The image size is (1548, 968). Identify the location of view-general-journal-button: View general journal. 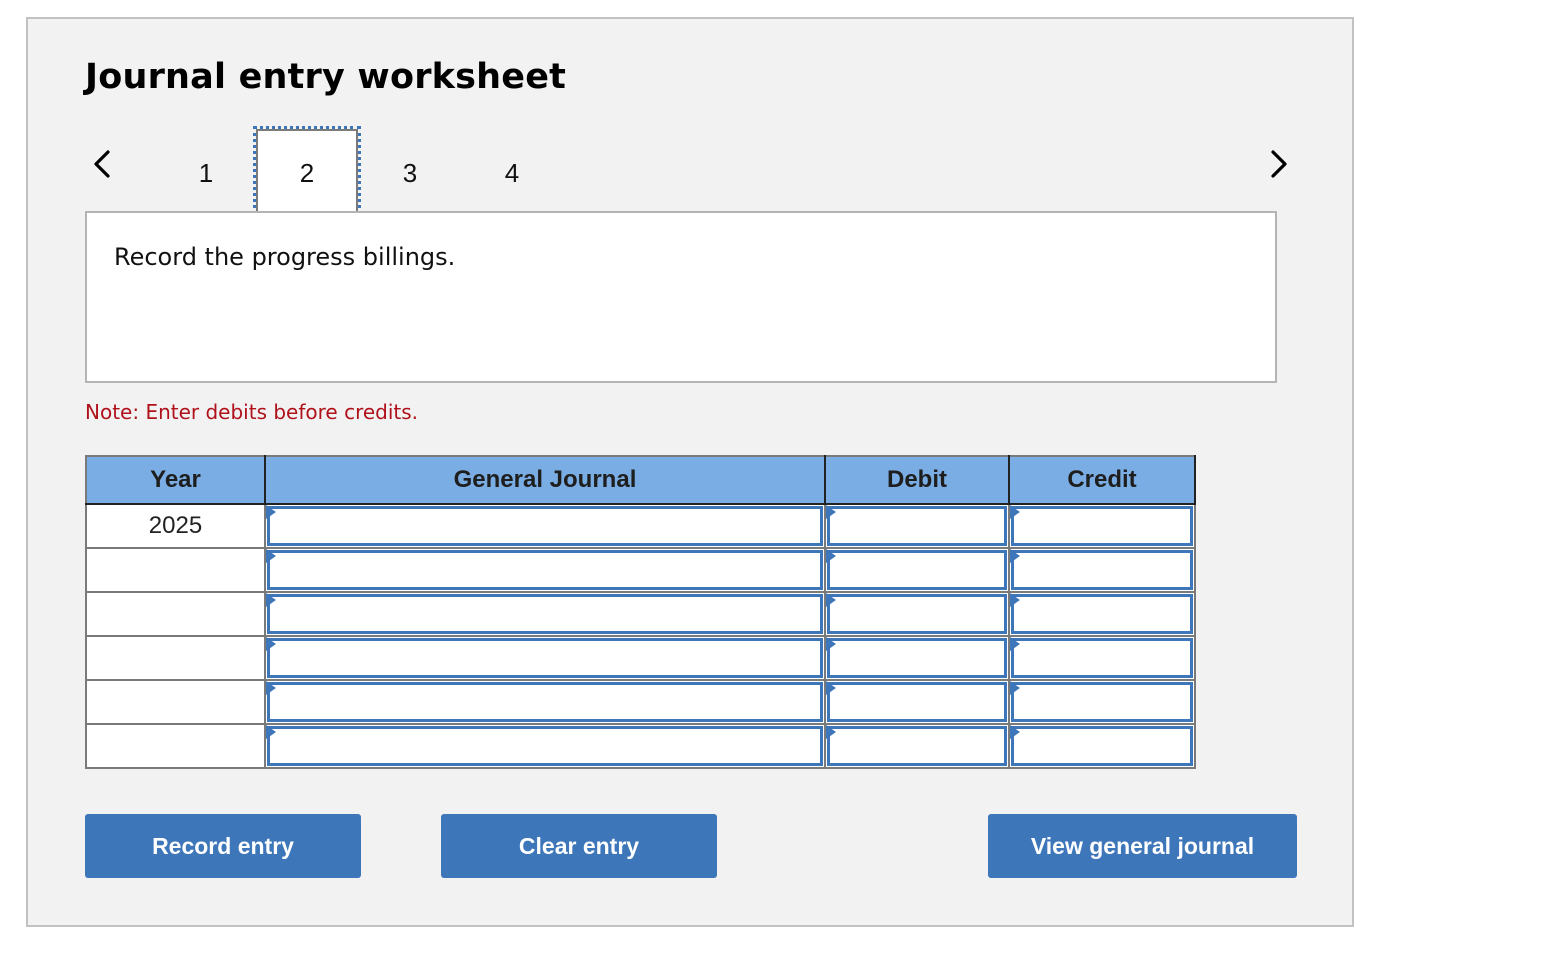
(1142, 846).